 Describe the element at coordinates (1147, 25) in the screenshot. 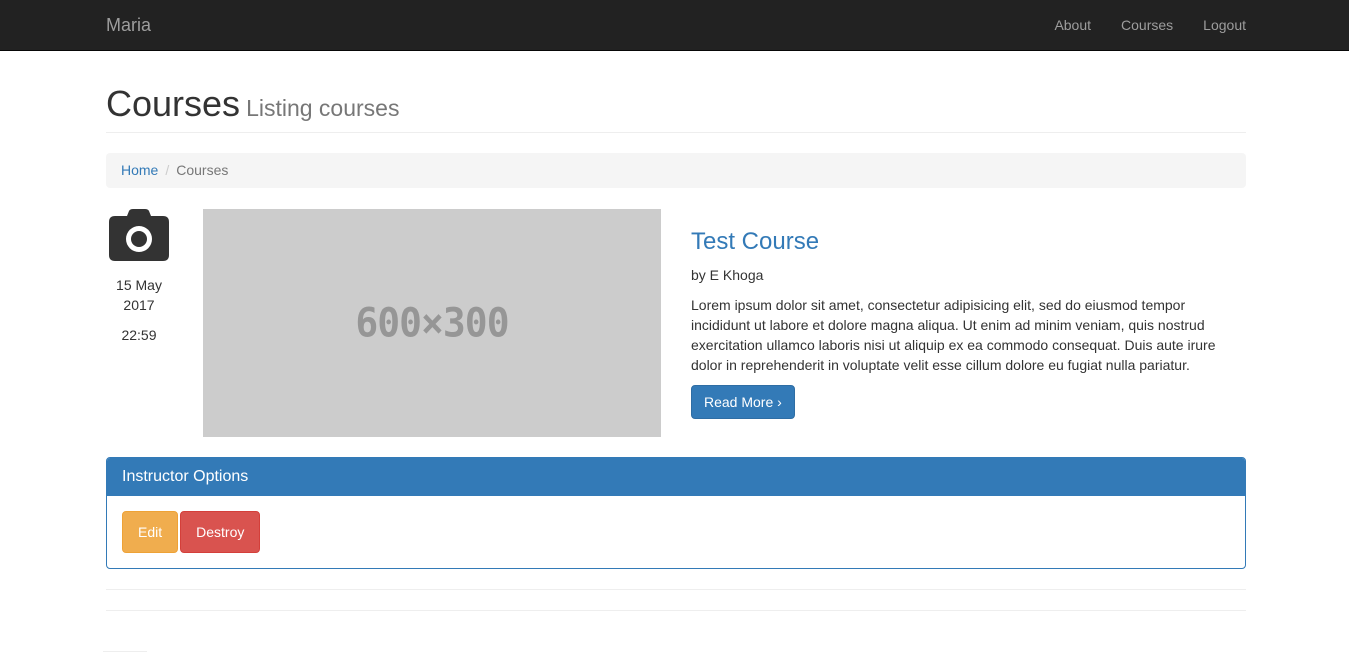

I see `nav-link-courses: Courses` at that location.